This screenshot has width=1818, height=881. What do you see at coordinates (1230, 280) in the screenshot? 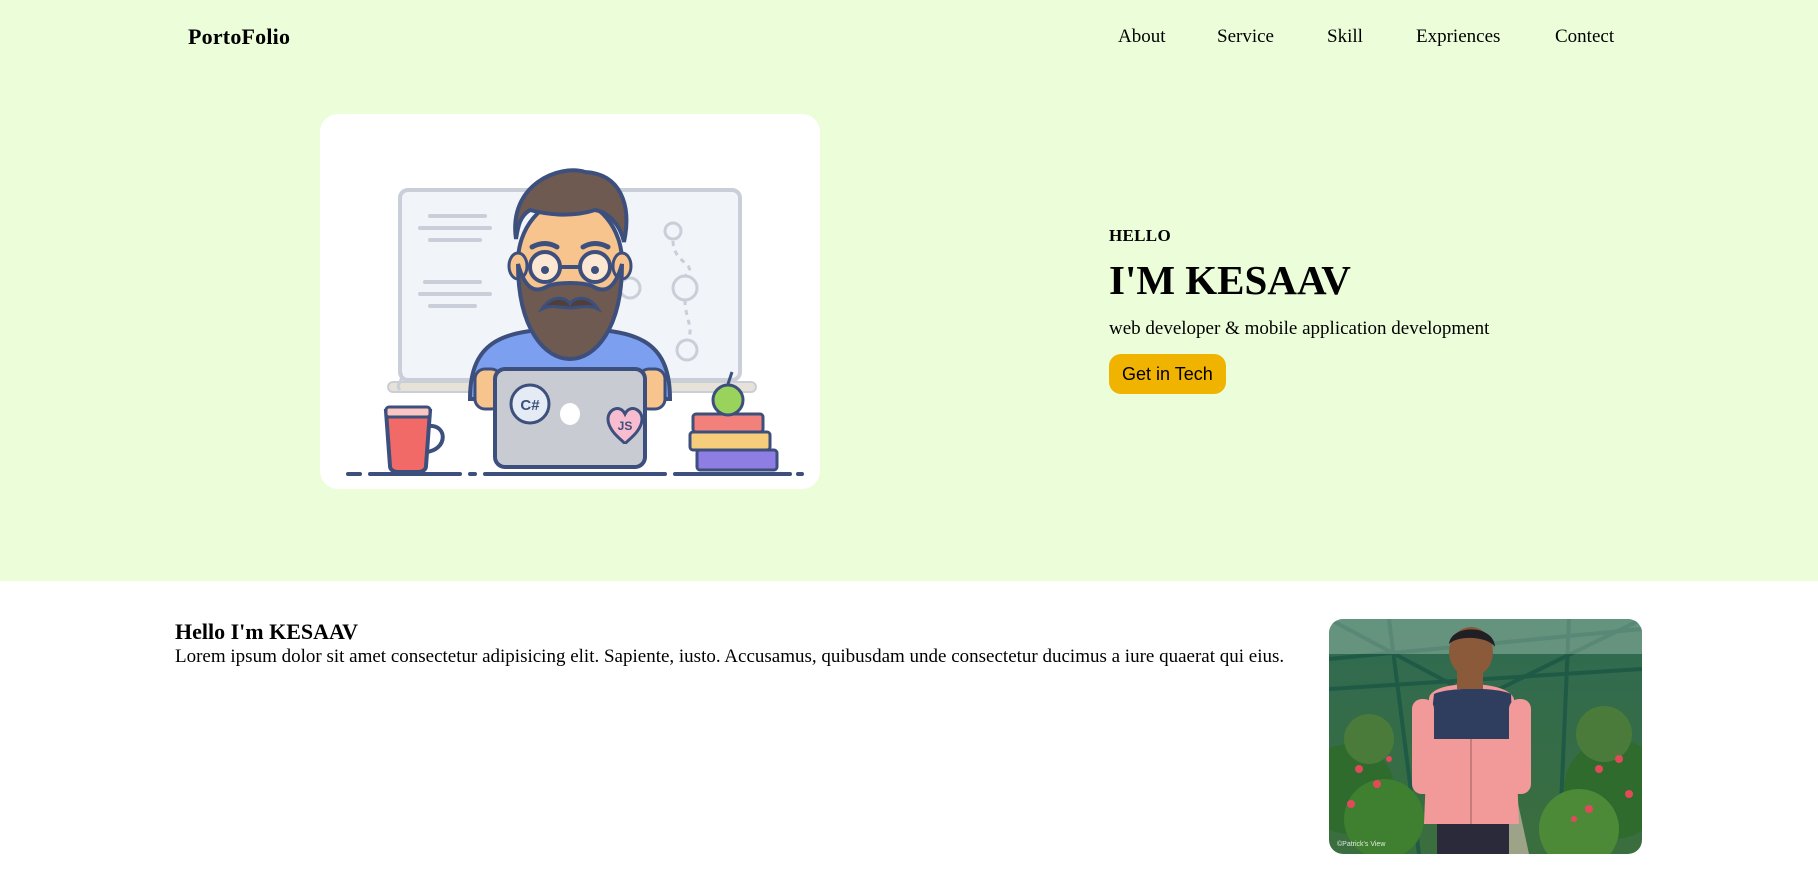
I see `hero-title: I'M KESAAV` at bounding box center [1230, 280].